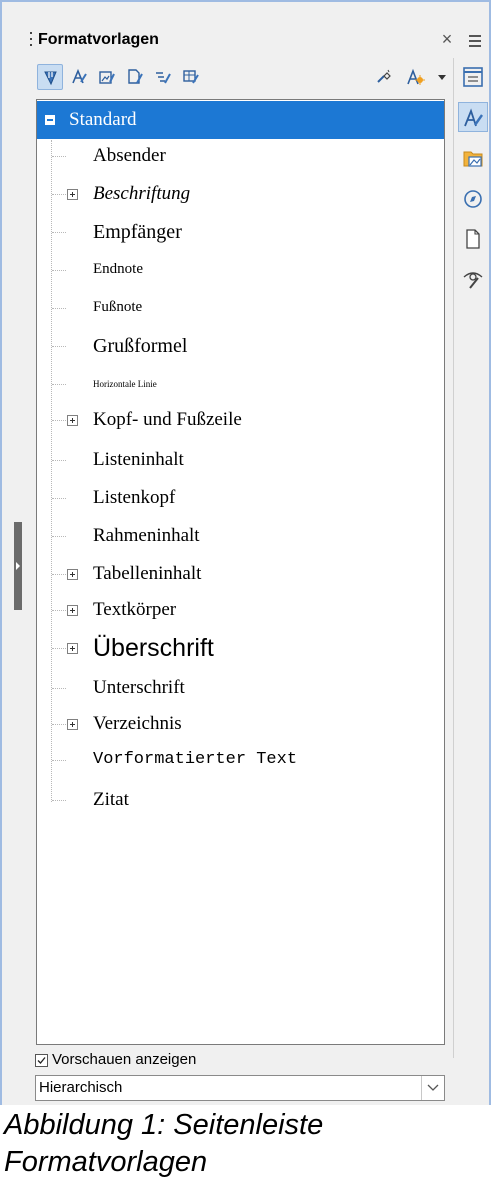 The image size is (491, 1185). Describe the element at coordinates (240, 156) in the screenshot. I see `style-tree-item: Absender` at that location.